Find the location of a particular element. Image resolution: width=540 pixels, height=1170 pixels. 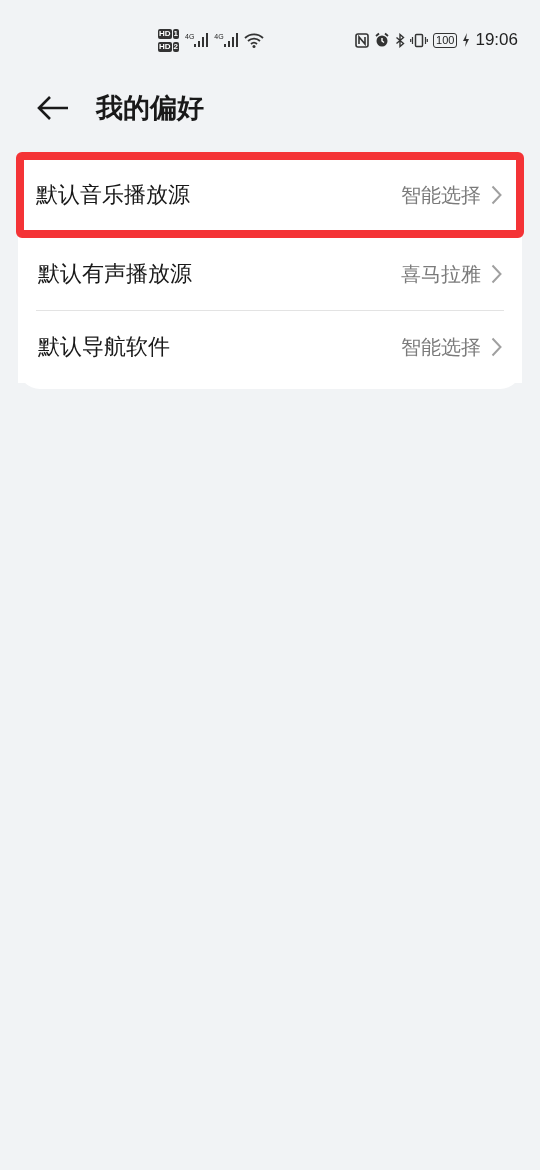

sim-hd-indicator: HD 2 is located at coordinates (168, 46).